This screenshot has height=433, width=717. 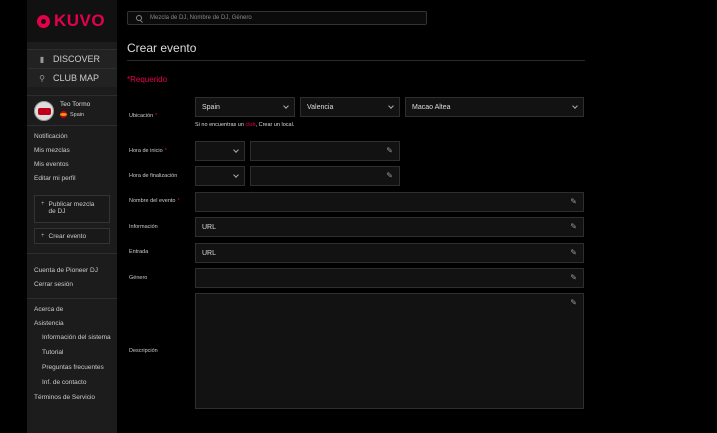 What do you see at coordinates (72, 338) in the screenshot?
I see `link-system-info: Información del sistema` at bounding box center [72, 338].